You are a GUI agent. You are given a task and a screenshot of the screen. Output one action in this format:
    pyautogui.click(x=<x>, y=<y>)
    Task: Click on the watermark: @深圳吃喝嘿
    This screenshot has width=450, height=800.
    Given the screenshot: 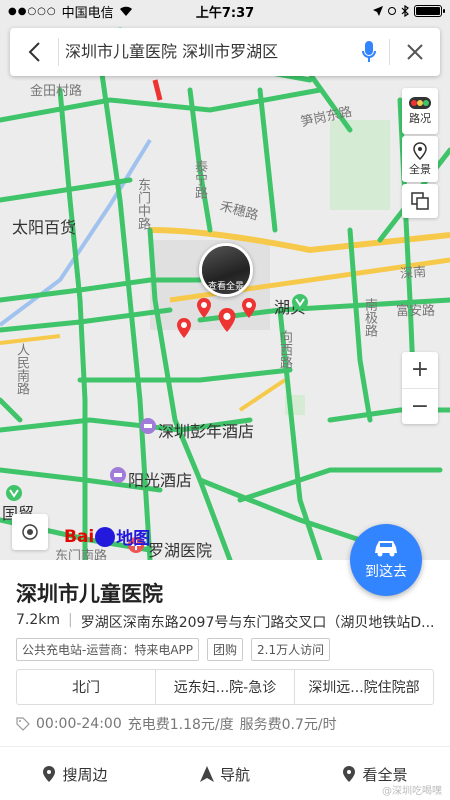 What is the action you would take?
    pyautogui.click(x=412, y=791)
    